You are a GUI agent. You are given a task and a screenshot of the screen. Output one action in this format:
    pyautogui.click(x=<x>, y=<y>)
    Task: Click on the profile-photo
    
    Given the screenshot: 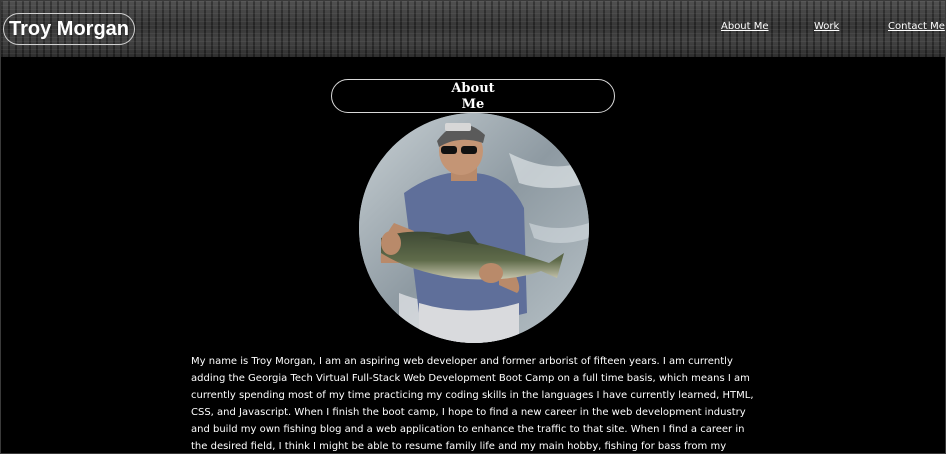 What is the action you would take?
    pyautogui.click(x=474, y=228)
    